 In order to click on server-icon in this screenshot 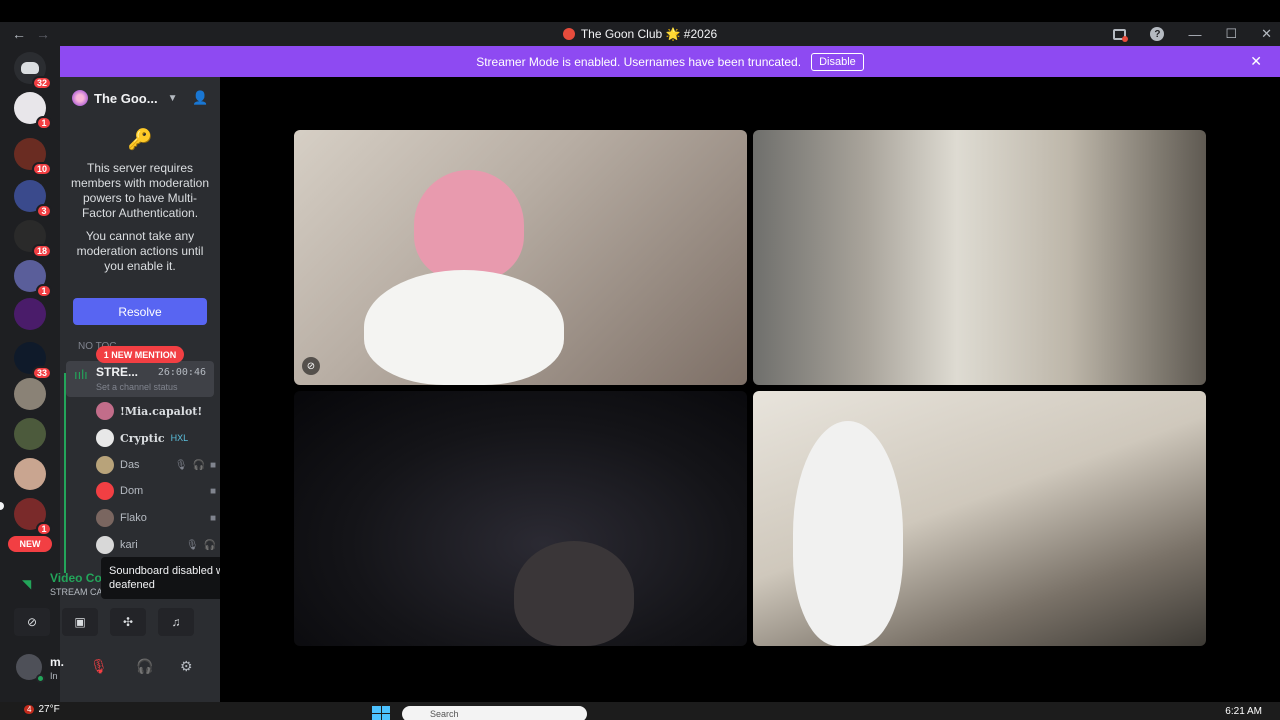, I will do `click(568, 34)`.